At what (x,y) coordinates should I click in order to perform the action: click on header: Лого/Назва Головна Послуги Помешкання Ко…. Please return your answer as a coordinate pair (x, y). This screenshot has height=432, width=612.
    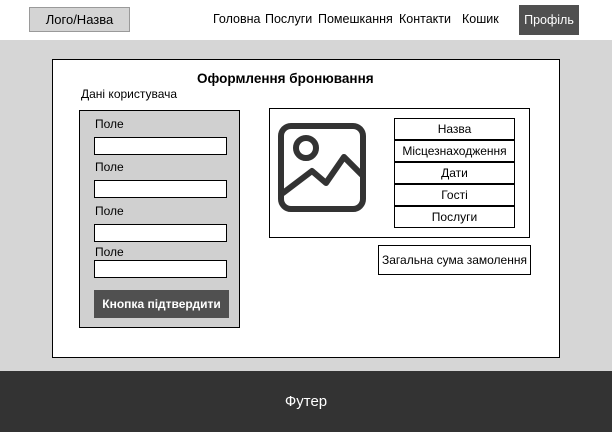
    Looking at the image, I should click on (306, 20).